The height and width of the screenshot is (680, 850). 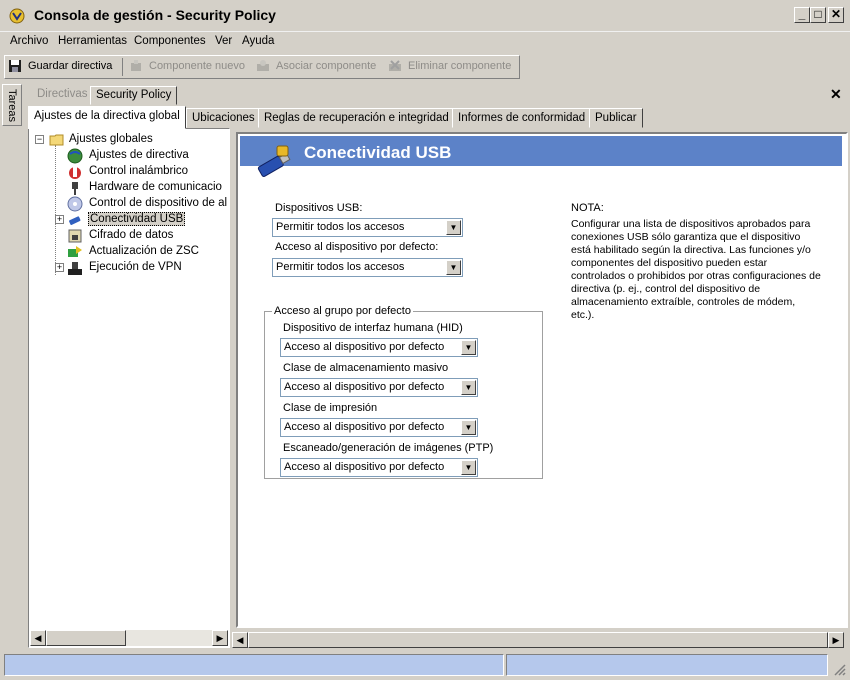 I want to click on menu-componentes: Componentes, so click(x=170, y=41).